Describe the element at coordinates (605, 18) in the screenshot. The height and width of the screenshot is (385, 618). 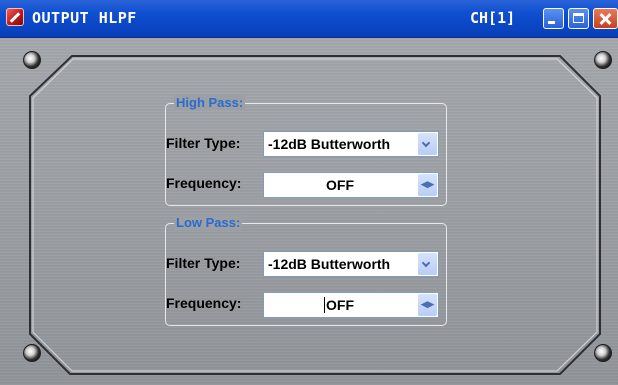
I see `close-button` at that location.